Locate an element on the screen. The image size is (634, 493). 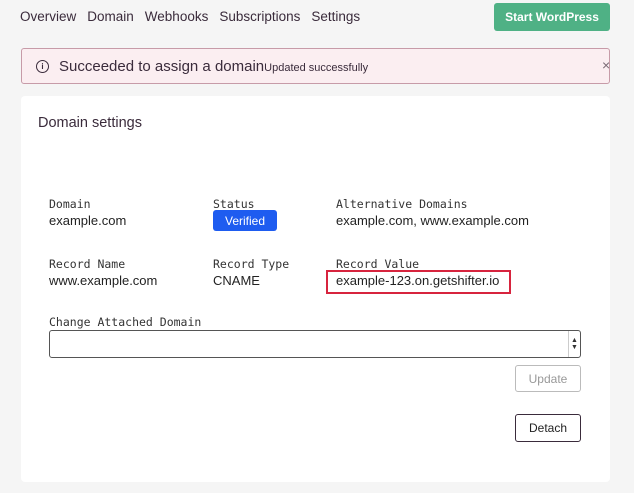
detach-button: Detach is located at coordinates (548, 428).